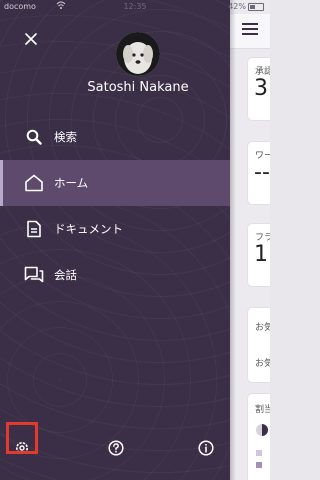 This screenshot has width=320, height=480. What do you see at coordinates (237, 6) in the screenshot?
I see `battery-percent: 42%` at bounding box center [237, 6].